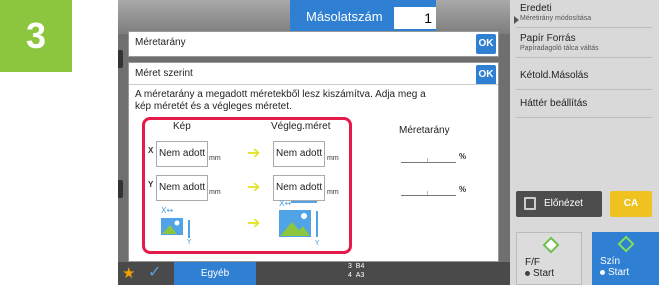 This screenshot has height=285, width=659. Describe the element at coordinates (631, 204) in the screenshot. I see `clear-all-button: CA` at that location.